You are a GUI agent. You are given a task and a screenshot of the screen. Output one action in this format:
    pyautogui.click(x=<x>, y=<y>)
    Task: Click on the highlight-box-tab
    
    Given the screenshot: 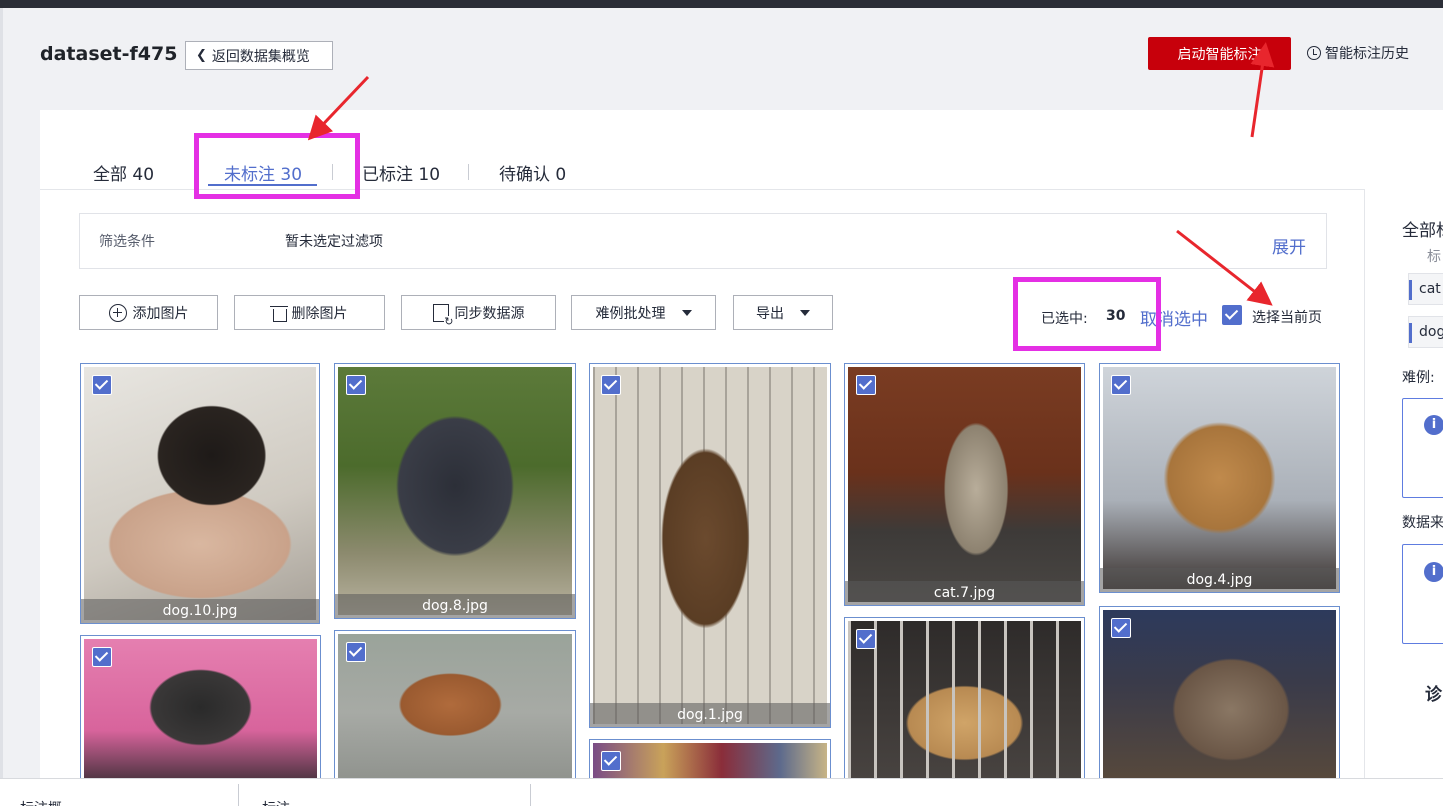 What is the action you would take?
    pyautogui.click(x=277, y=166)
    